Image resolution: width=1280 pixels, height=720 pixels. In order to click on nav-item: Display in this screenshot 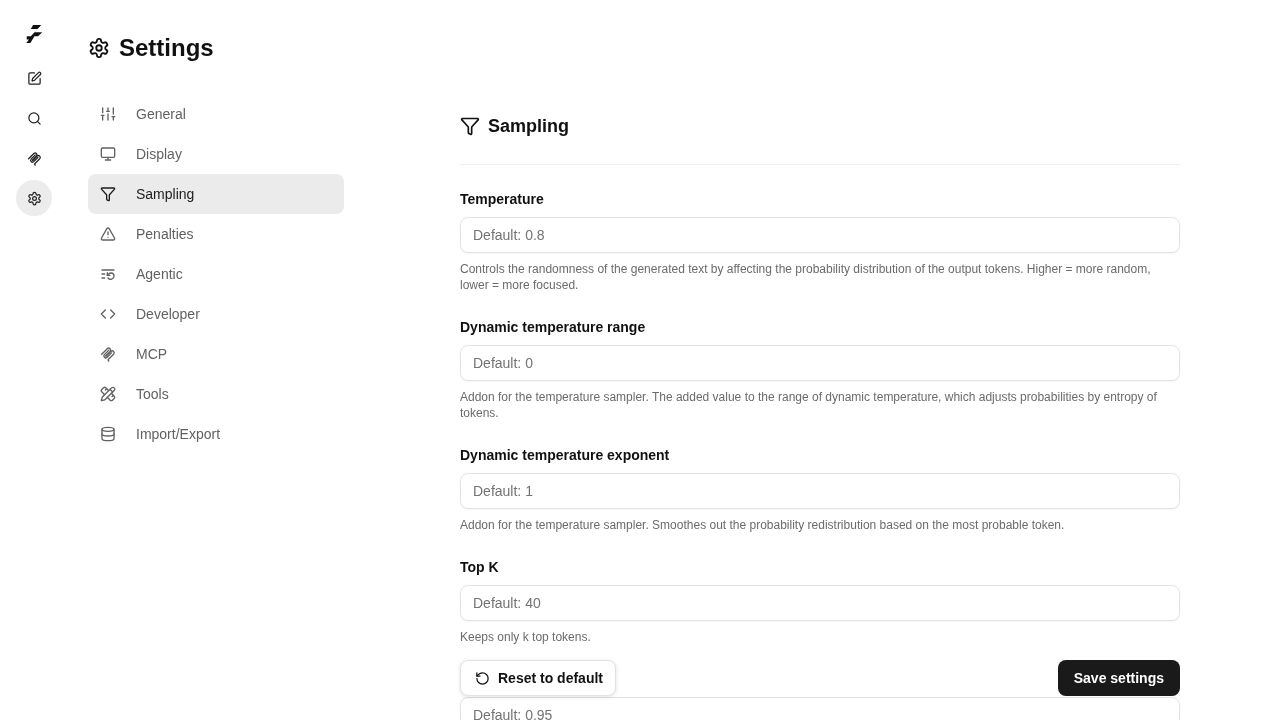, I will do `click(216, 154)`.